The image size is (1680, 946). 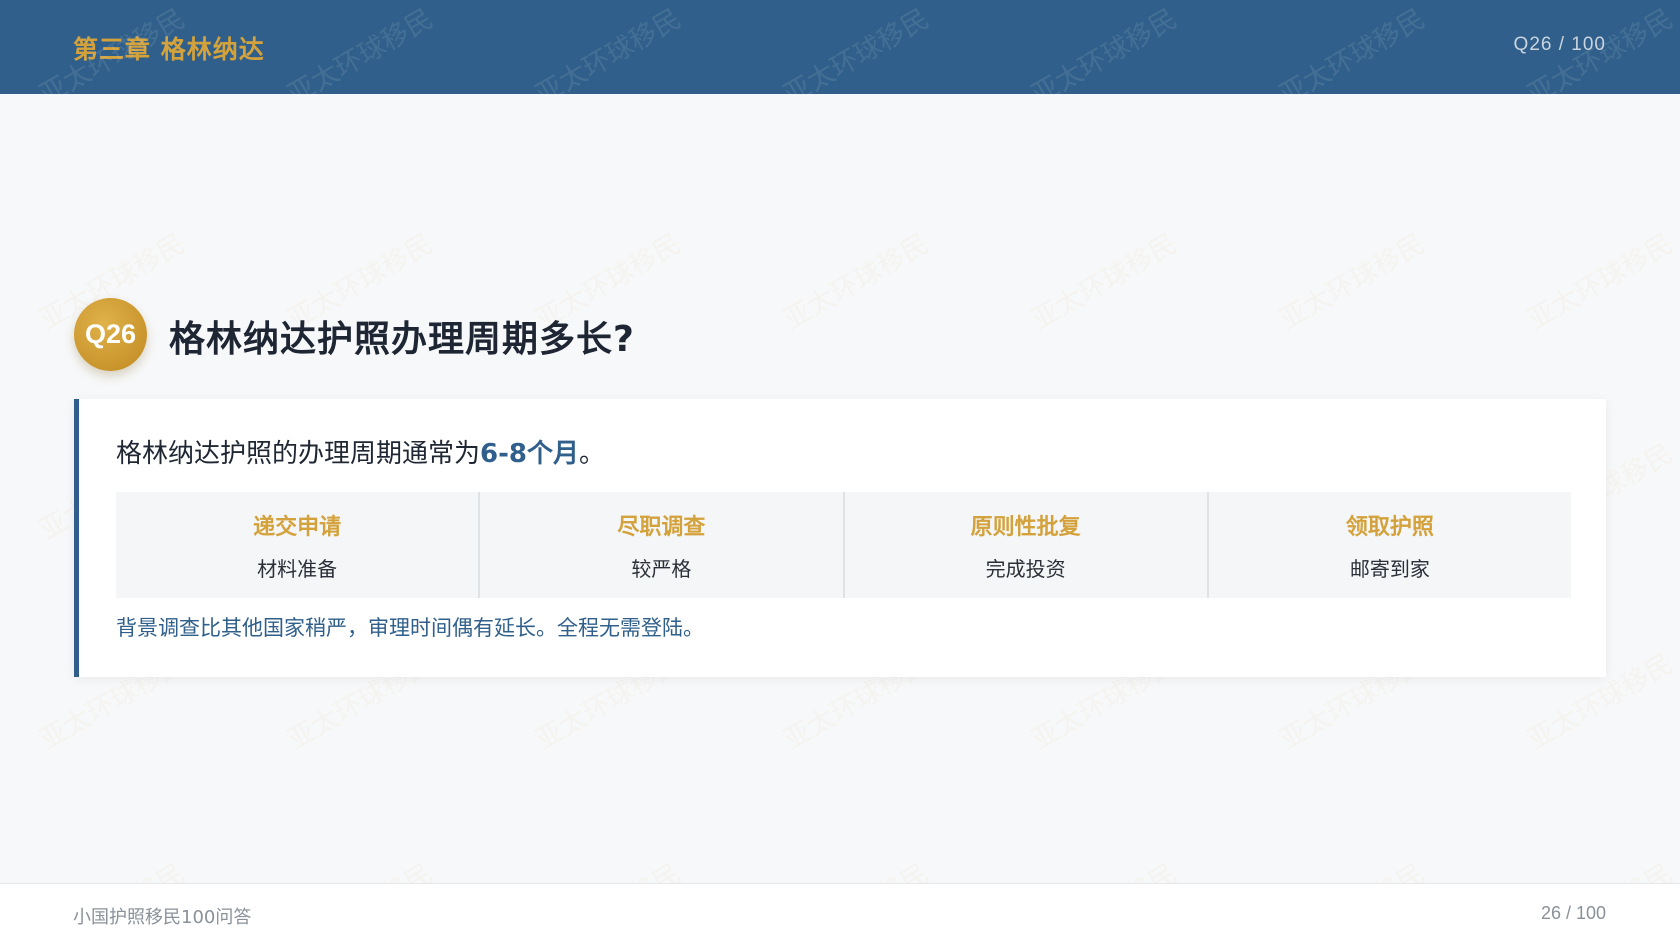 What do you see at coordinates (592, 454) in the screenshot?
I see `answer-trail: 。` at bounding box center [592, 454].